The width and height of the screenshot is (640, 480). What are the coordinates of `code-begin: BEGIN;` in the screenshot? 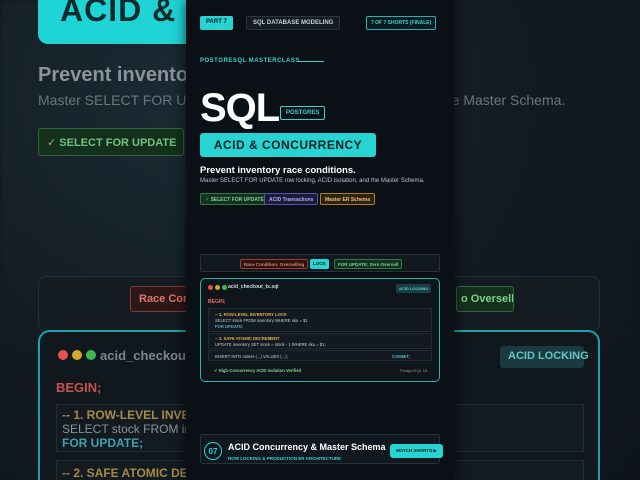 It's located at (217, 302).